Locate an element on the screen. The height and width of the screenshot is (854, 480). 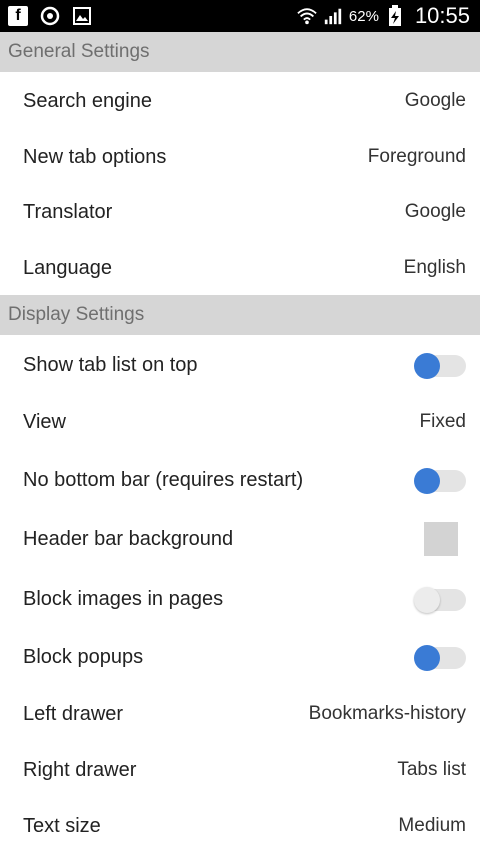
signal-icon is located at coordinates (333, 16).